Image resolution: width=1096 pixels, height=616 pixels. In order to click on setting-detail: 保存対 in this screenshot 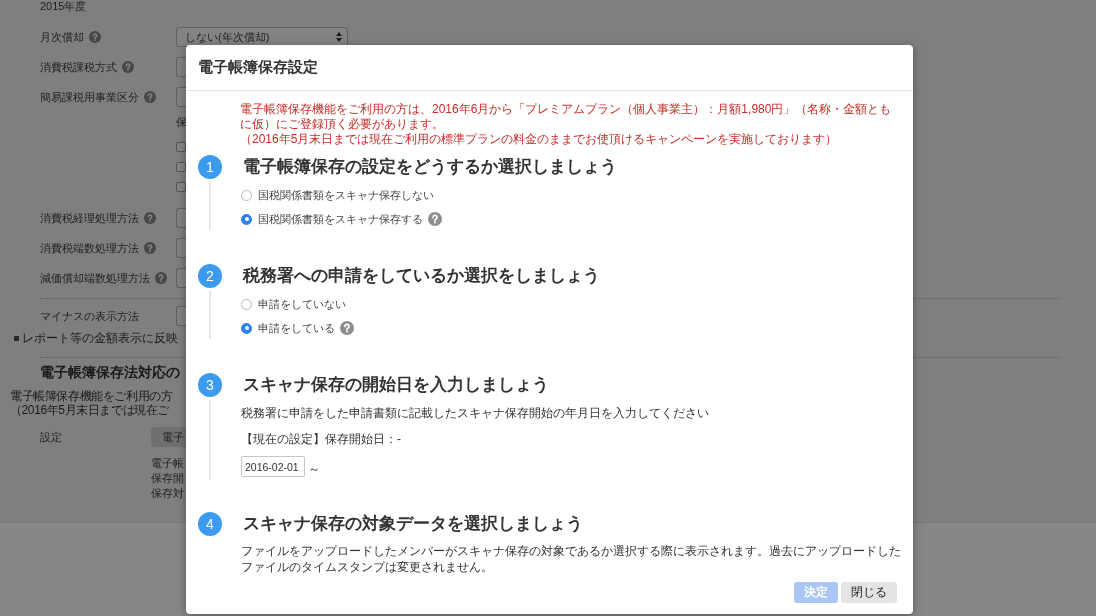, I will do `click(167, 493)`.